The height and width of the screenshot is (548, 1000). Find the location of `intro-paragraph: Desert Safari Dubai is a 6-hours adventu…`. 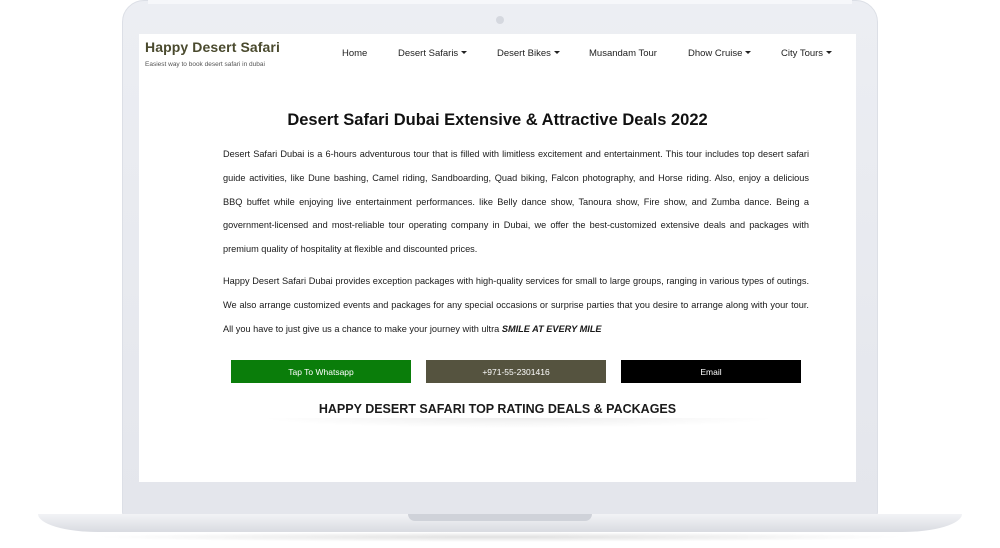

intro-paragraph: Desert Safari Dubai is a 6-hours adventu… is located at coordinates (516, 202).